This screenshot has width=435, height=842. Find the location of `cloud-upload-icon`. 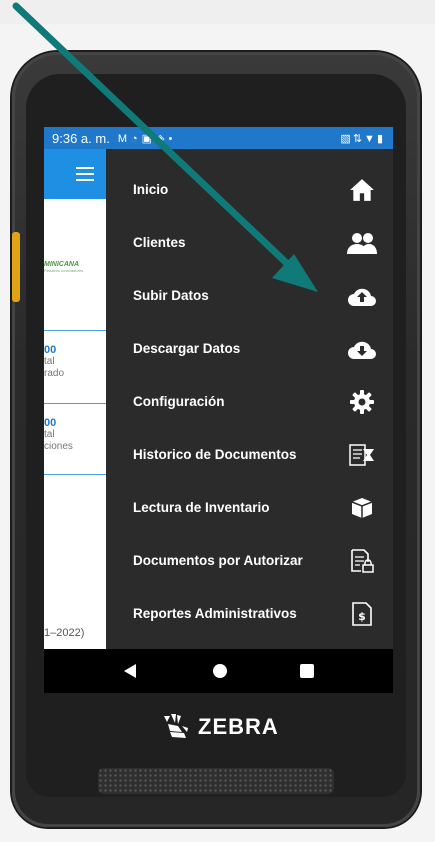

cloud-upload-icon is located at coordinates (362, 296).